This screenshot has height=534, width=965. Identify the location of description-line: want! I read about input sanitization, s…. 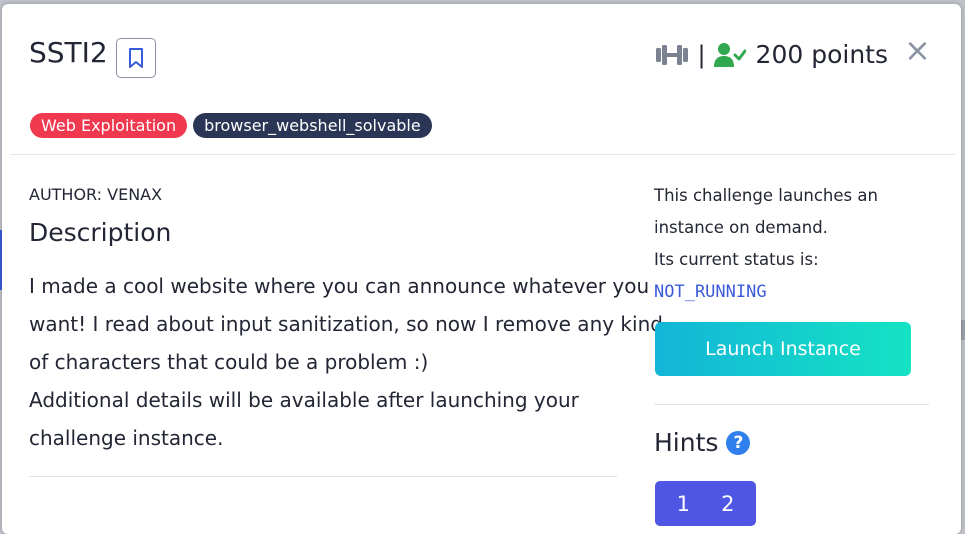
(346, 324).